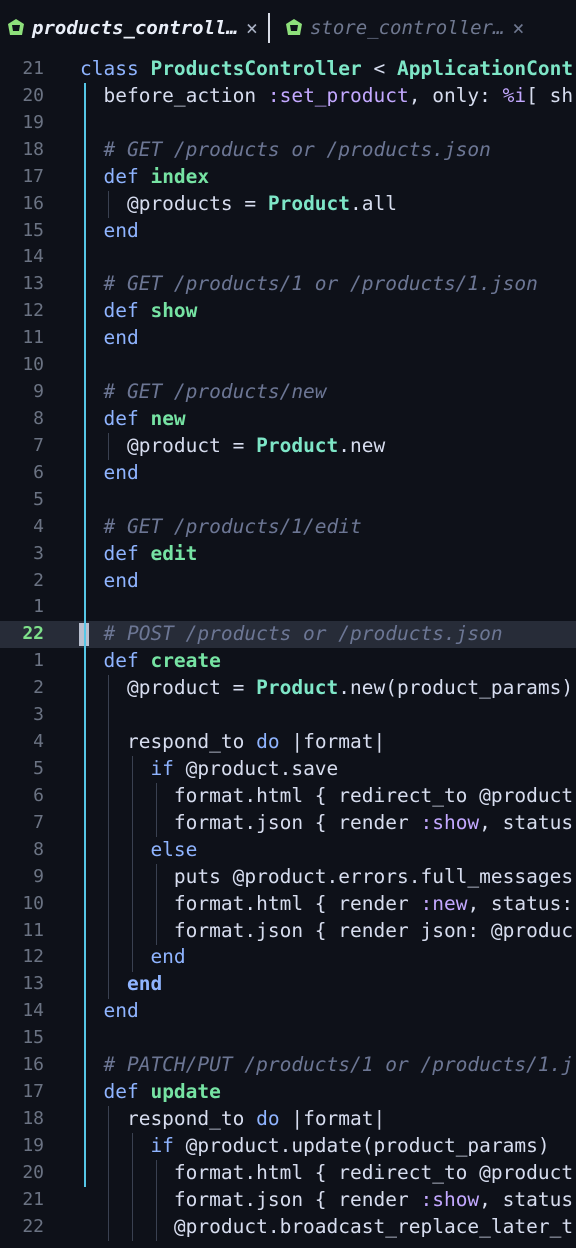 Image resolution: width=576 pixels, height=1248 pixels. What do you see at coordinates (288, 1038) in the screenshot?
I see `code-line: 15` at bounding box center [288, 1038].